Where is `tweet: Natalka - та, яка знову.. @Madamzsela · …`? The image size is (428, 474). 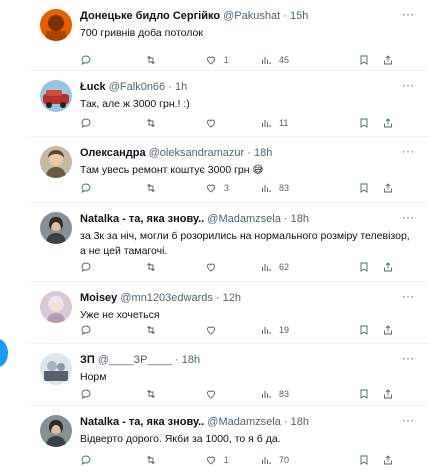
tweet: Natalka - та, яка знову.. @Madamzsela · … is located at coordinates (229, 440).